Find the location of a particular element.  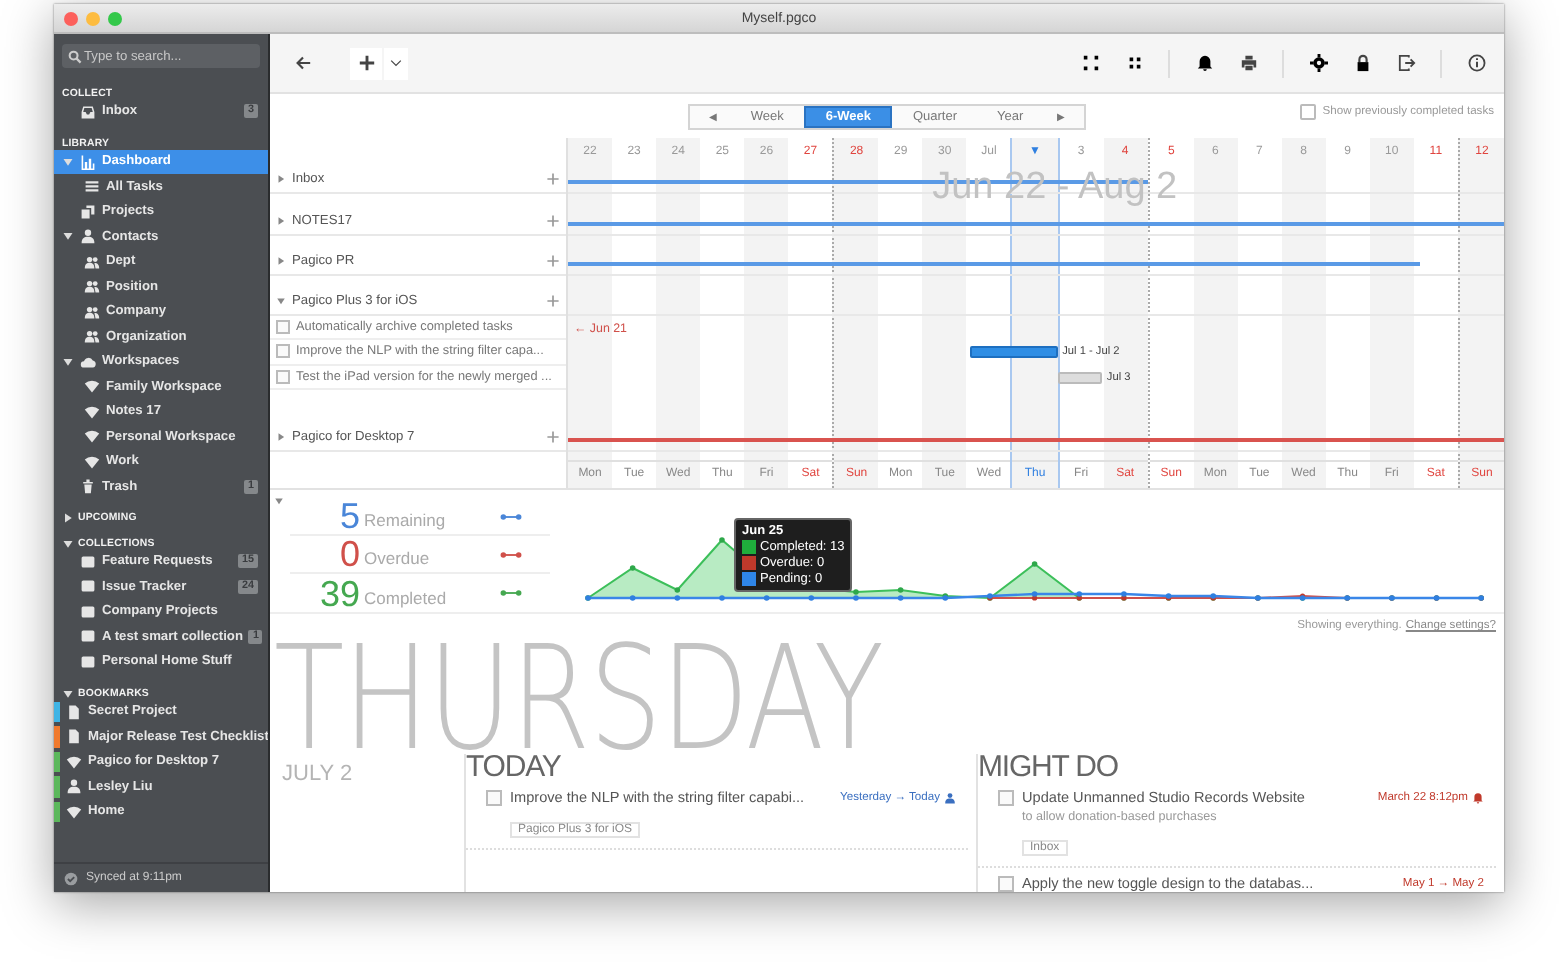

folders-icon is located at coordinates (88, 211).